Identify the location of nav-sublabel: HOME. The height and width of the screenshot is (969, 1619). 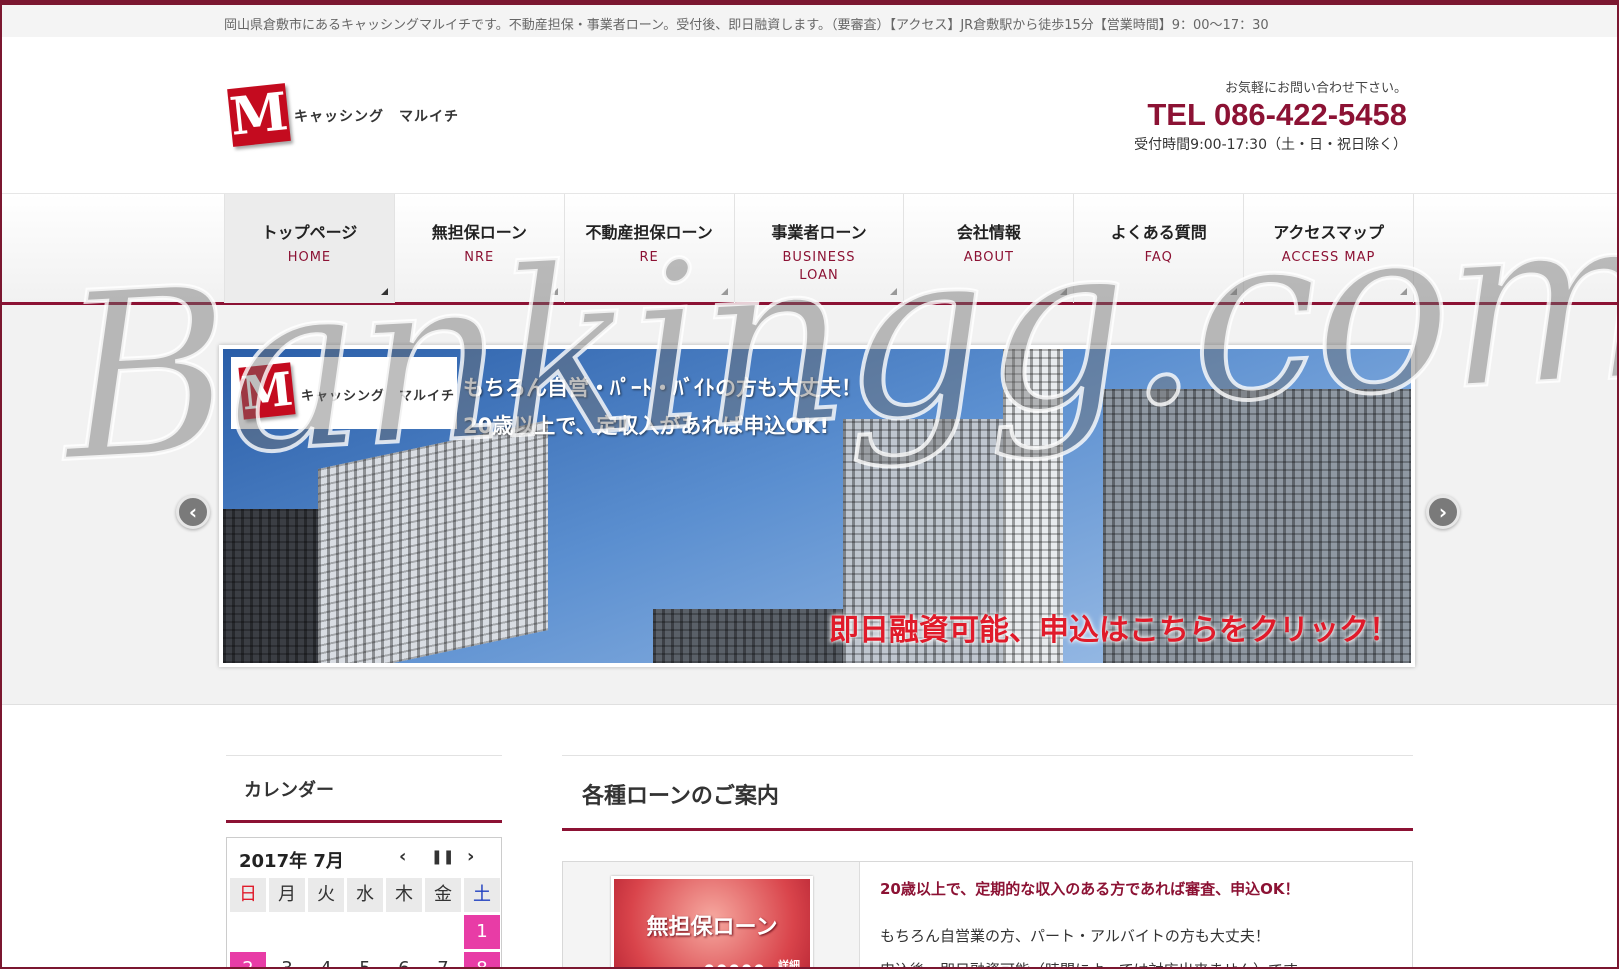
(309, 257).